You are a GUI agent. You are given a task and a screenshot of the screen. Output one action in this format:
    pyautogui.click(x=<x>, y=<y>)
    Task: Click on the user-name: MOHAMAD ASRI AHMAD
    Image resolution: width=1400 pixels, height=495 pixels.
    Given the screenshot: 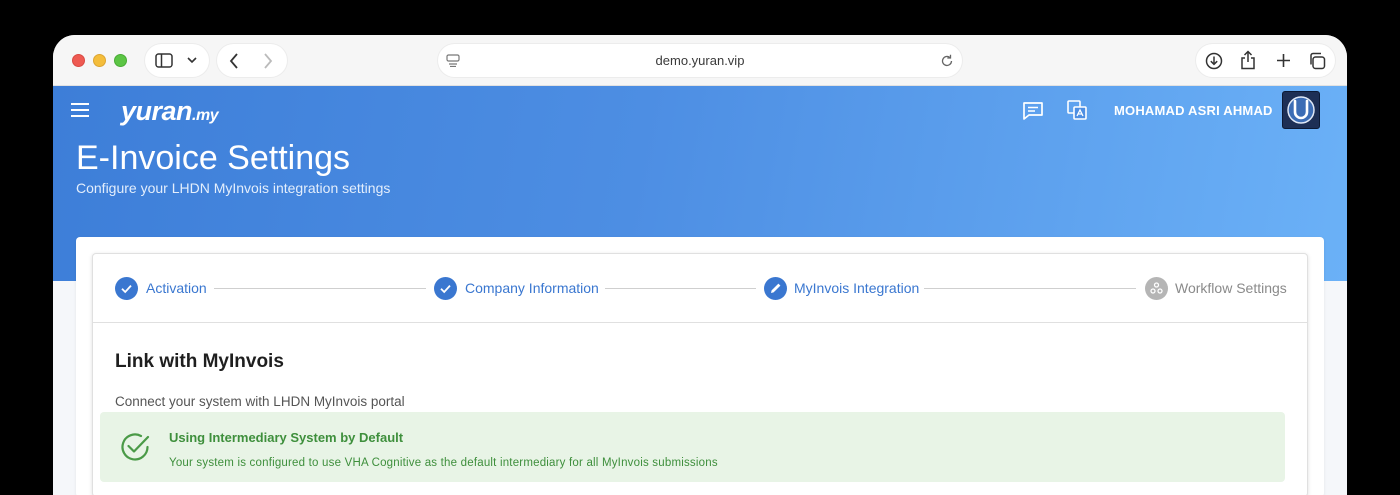 What is the action you would take?
    pyautogui.click(x=1193, y=110)
    